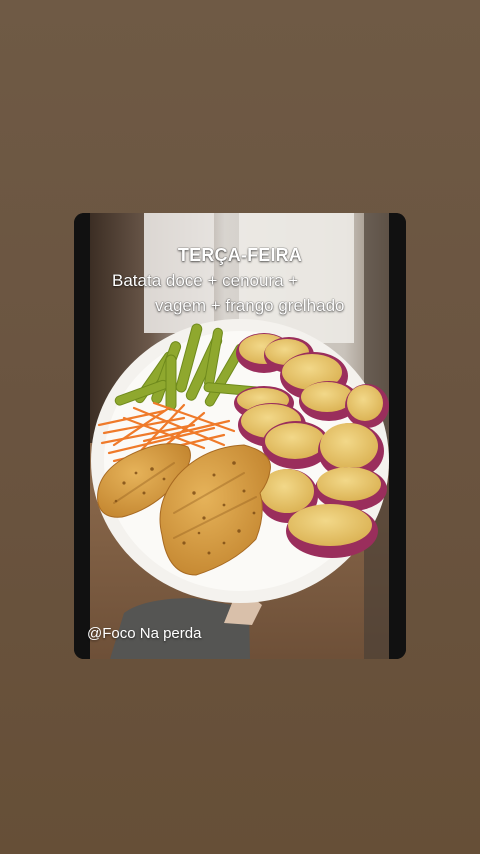 This screenshot has width=480, height=854. I want to click on day-title: TERÇA-FEIRA, so click(240, 255).